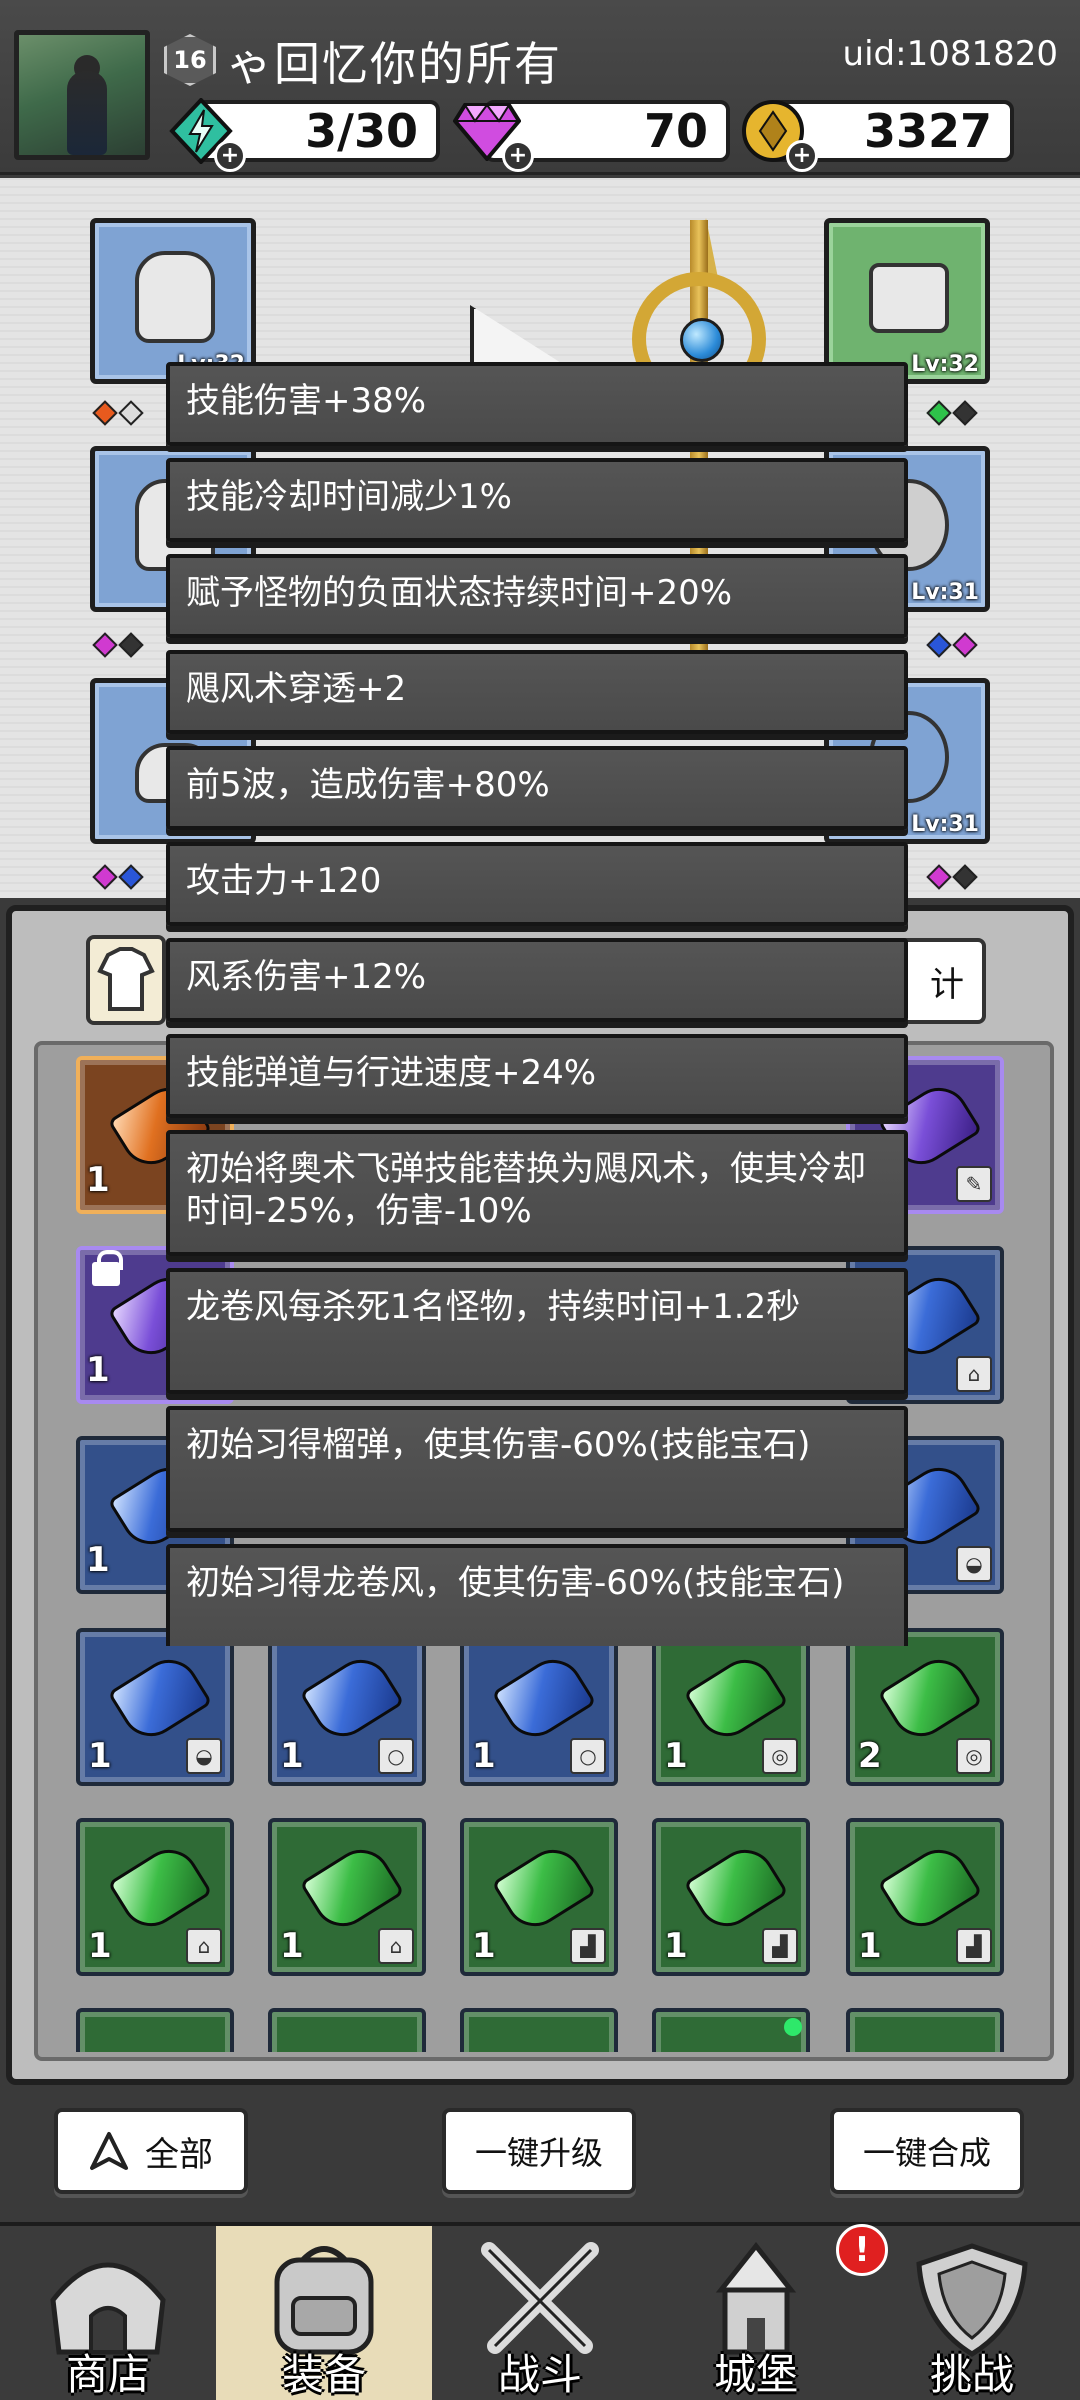 The image size is (1080, 2400). Describe the element at coordinates (537, 884) in the screenshot. I see `tooltip-line: 攻击力+120` at that location.